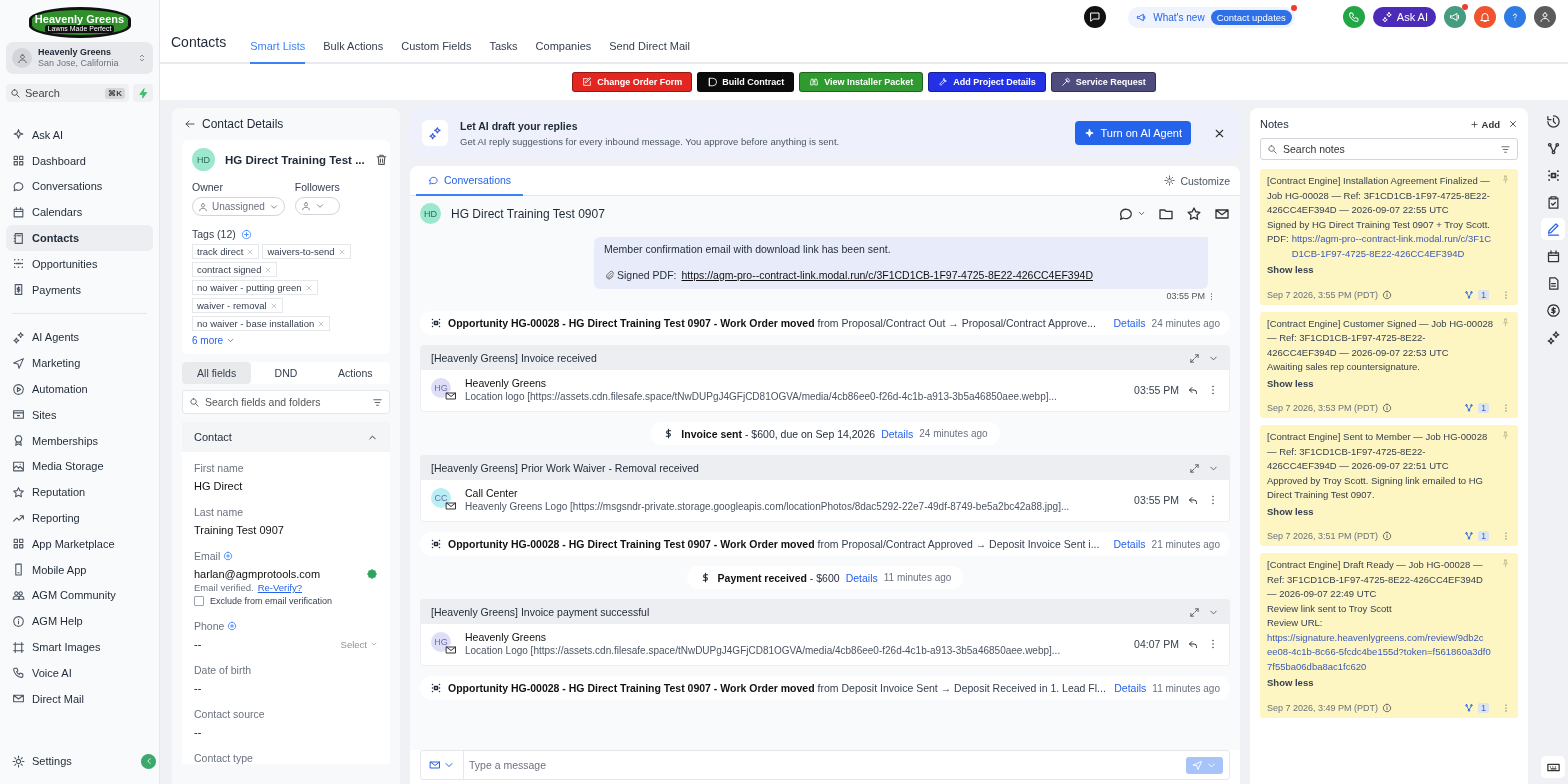 The height and width of the screenshot is (784, 1568). Describe the element at coordinates (1141, 213) in the screenshot. I see `chevron-down-icon` at that location.